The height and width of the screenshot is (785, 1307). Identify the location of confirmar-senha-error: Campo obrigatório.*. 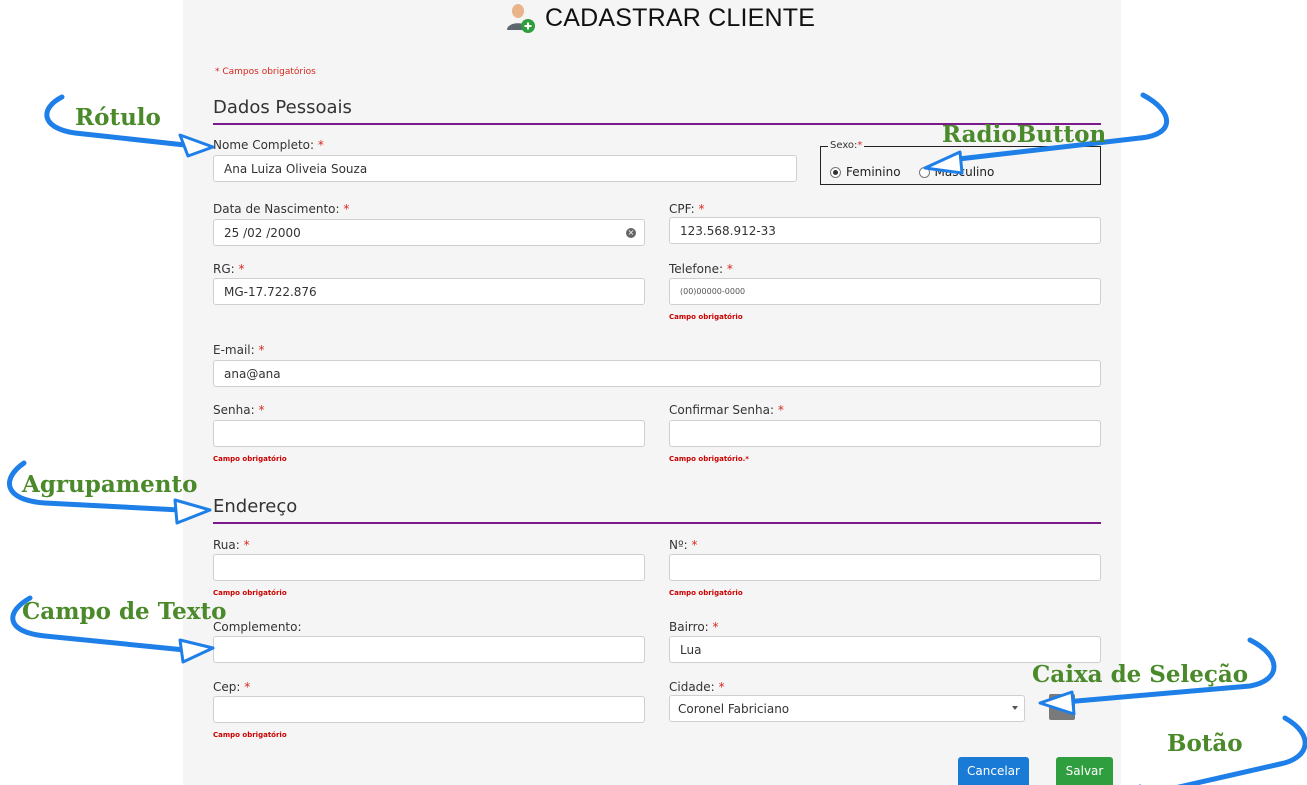
(709, 459).